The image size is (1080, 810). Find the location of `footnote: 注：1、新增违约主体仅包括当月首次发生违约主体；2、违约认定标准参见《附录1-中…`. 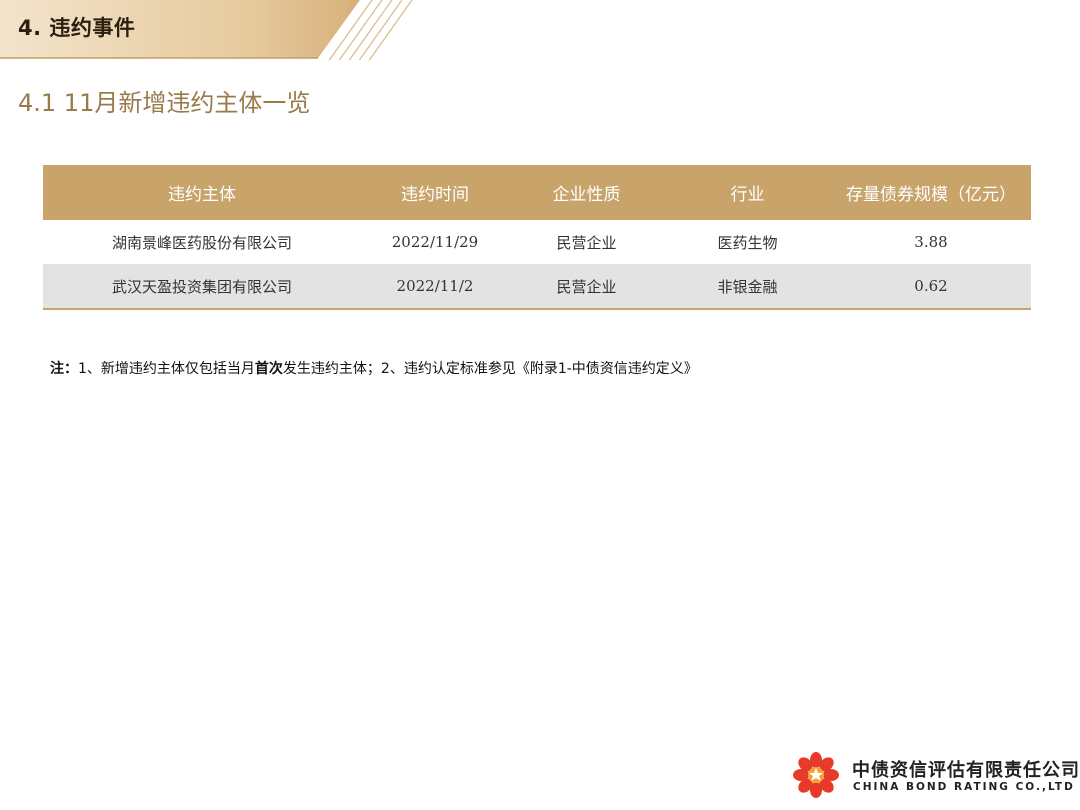

footnote: 注：1、新增违约主体仅包括当月首次发生违约主体；2、违约认定标准参见《附录1-中… is located at coordinates (374, 368).